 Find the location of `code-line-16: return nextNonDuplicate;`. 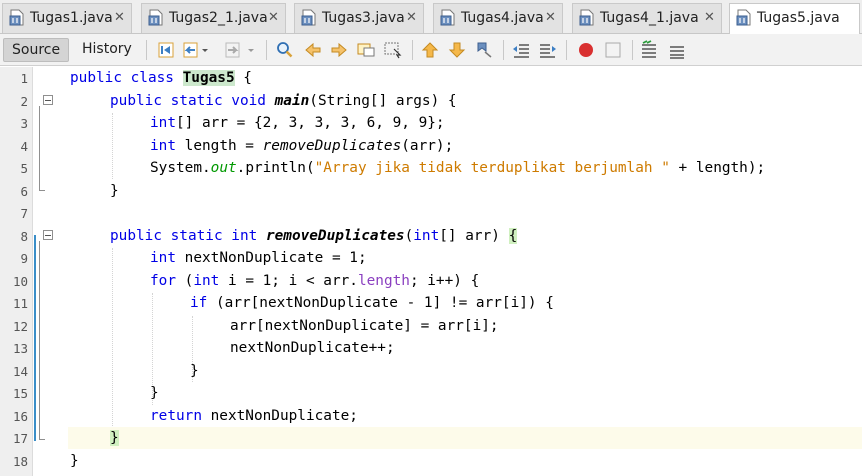

code-line-16: return nextNonDuplicate; is located at coordinates (254, 416).